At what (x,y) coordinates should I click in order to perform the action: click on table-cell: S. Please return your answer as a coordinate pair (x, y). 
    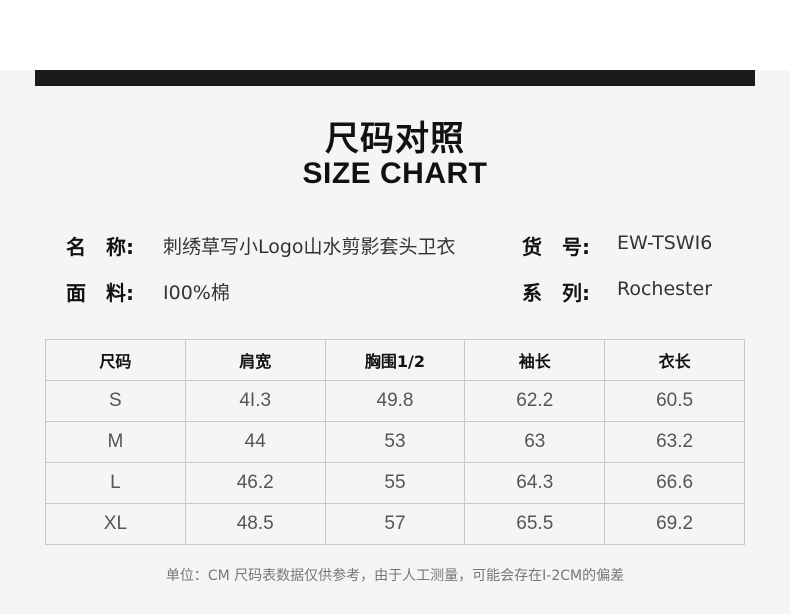
    Looking at the image, I should click on (115, 401).